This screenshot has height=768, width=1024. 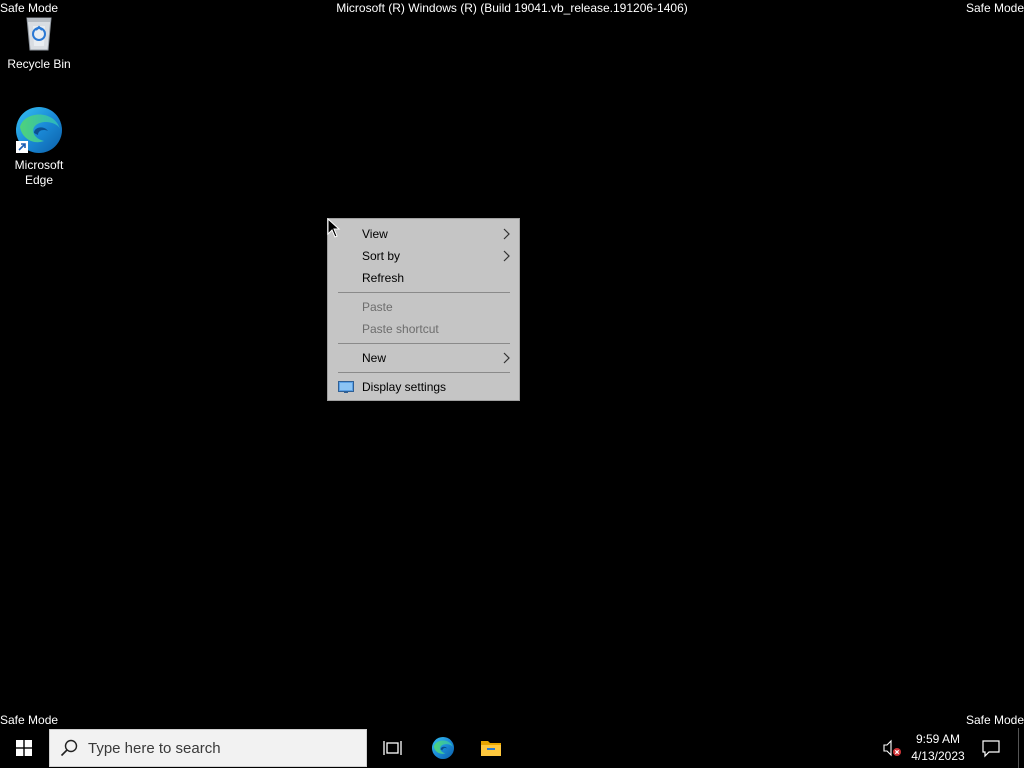 I want to click on menu-item-label: Refresh, so click(x=383, y=278).